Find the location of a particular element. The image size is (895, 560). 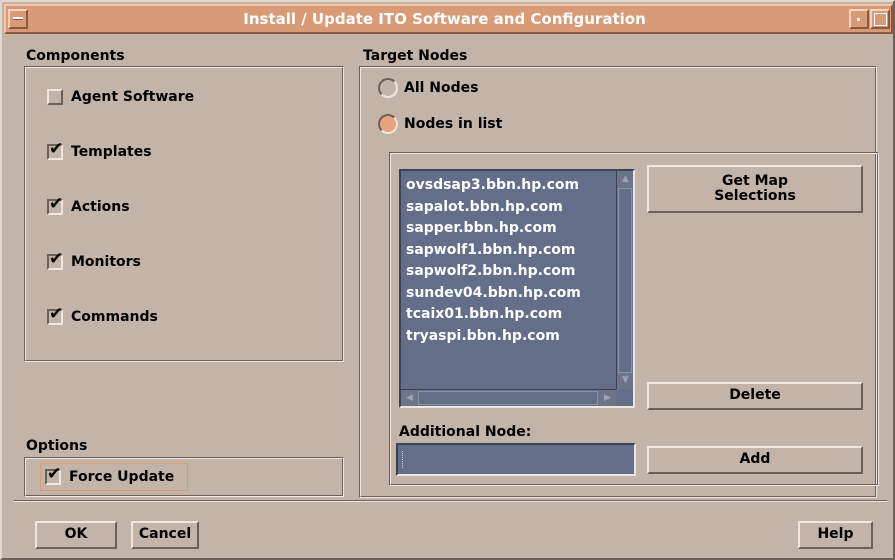

monitors-label: Monitors is located at coordinates (106, 262).